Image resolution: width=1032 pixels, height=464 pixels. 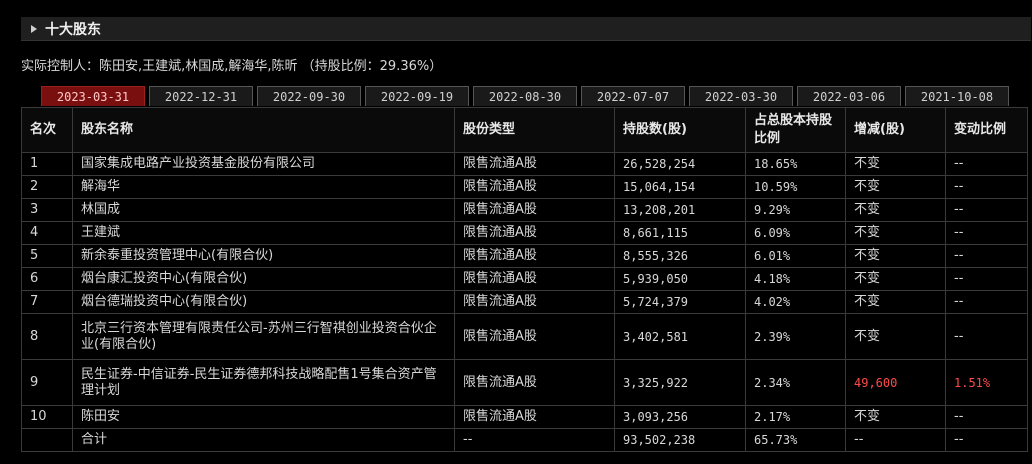 What do you see at coordinates (73, 29) in the screenshot?
I see `section-title: 十大股东` at bounding box center [73, 29].